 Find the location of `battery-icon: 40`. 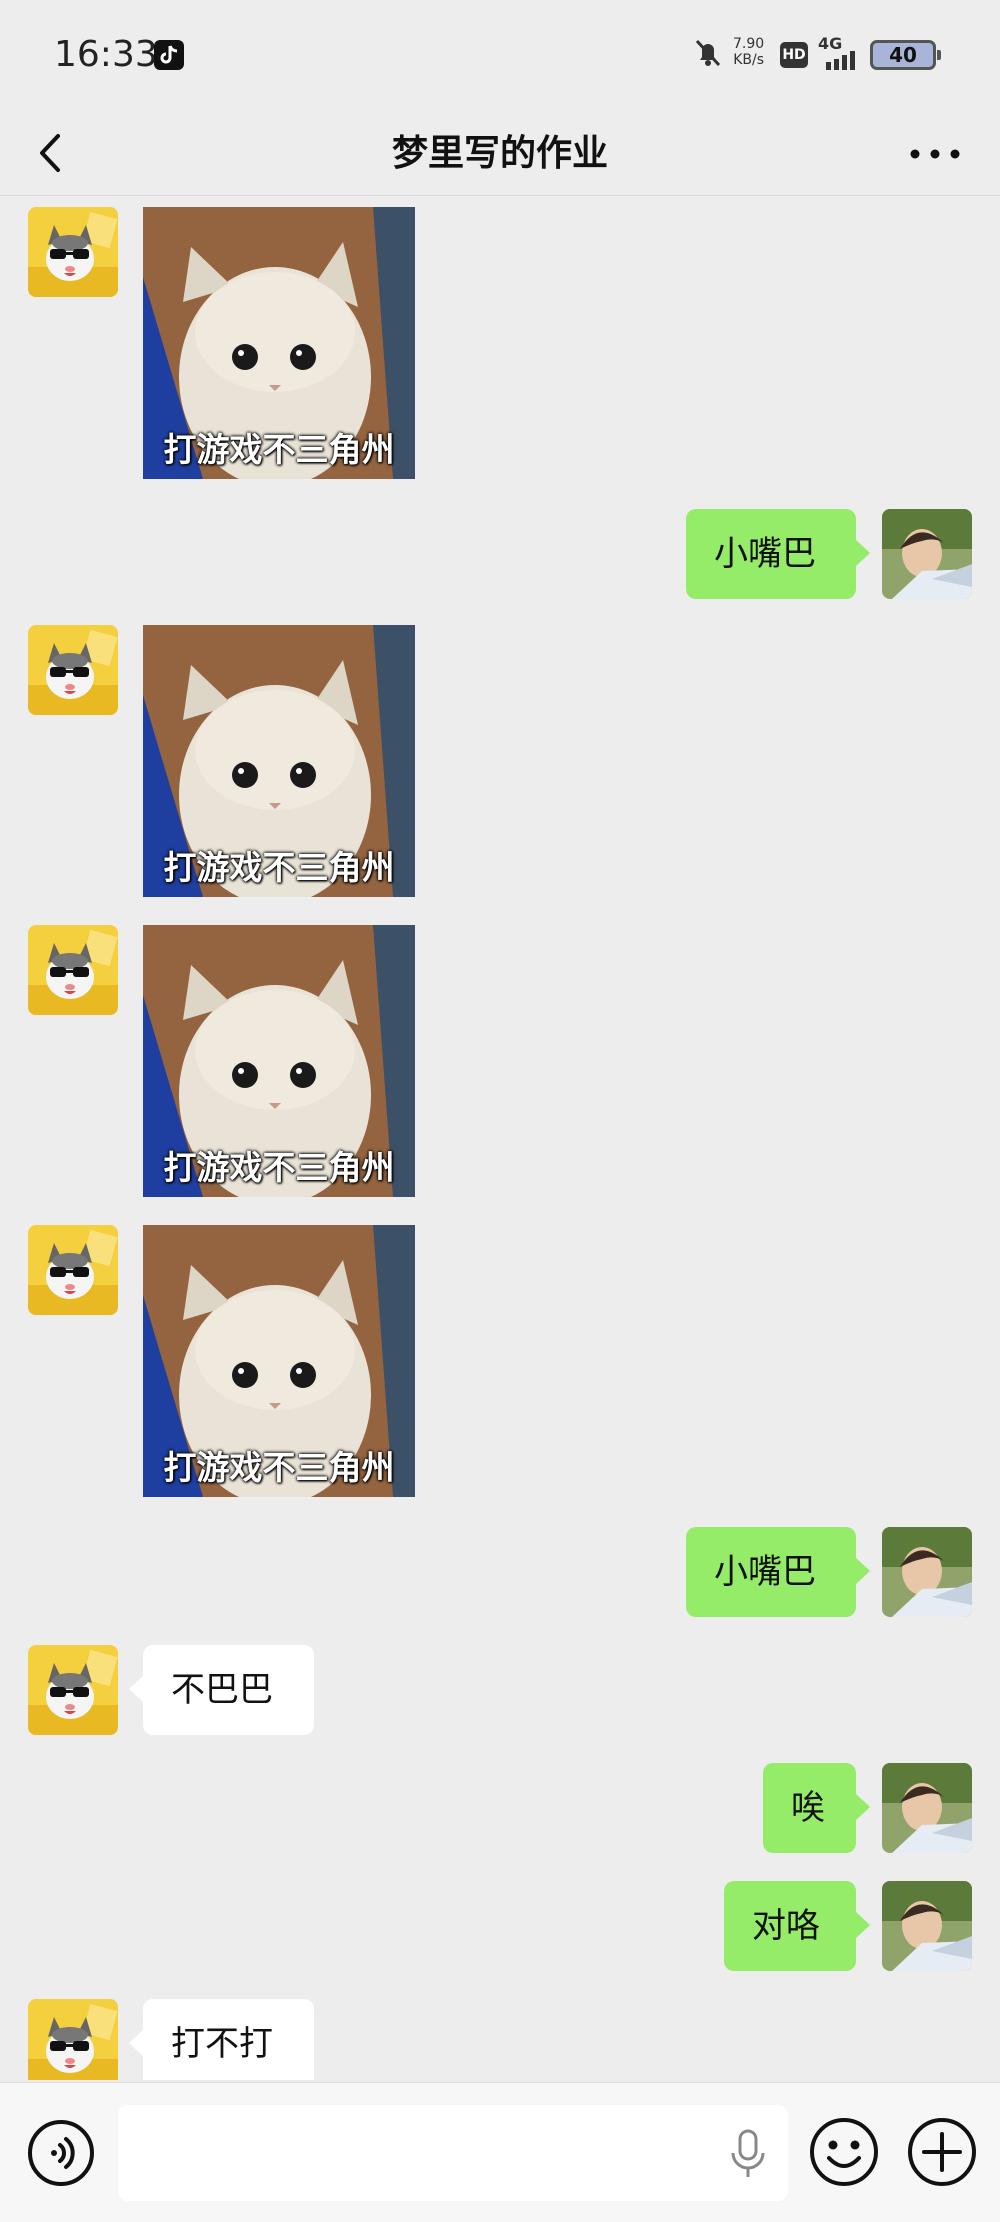

battery-icon: 40 is located at coordinates (905, 55).